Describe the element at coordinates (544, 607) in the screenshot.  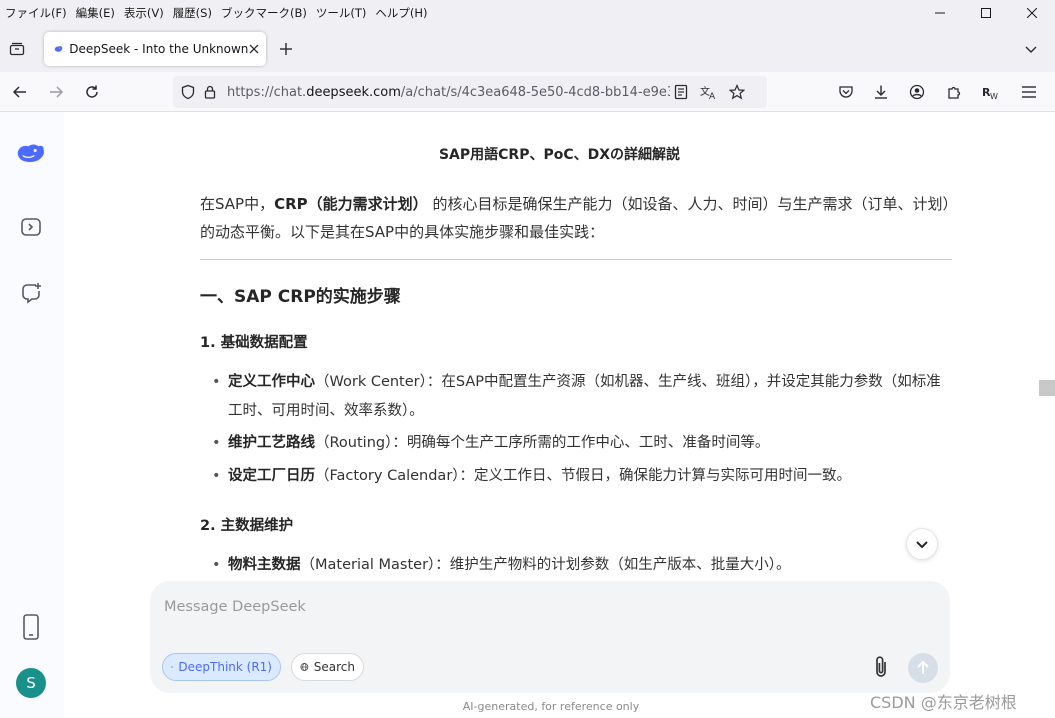
I see `message-input` at that location.